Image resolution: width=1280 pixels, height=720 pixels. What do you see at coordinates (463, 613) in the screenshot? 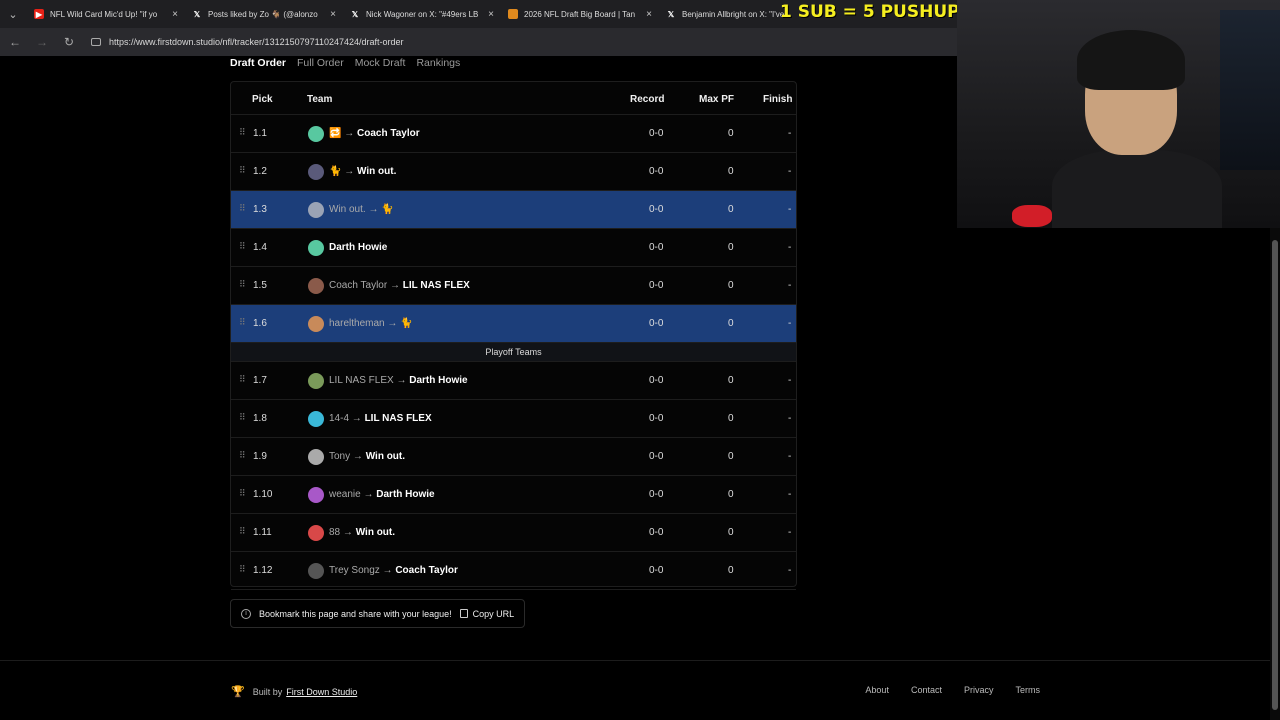
I see `copy-icon` at bounding box center [463, 613].